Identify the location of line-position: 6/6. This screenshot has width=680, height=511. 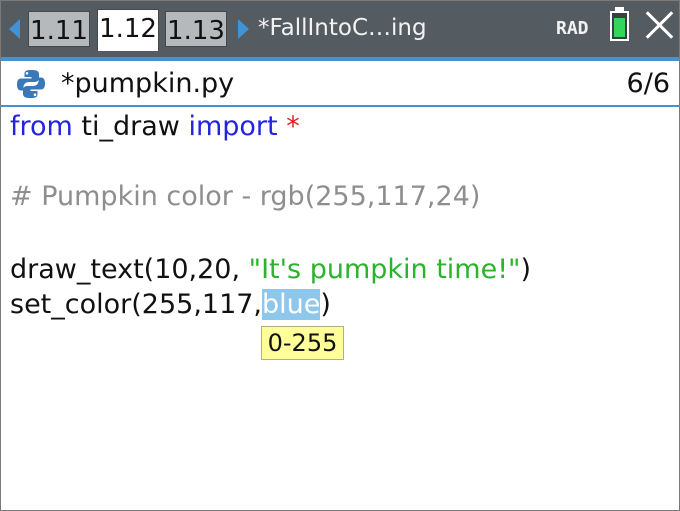
(648, 83).